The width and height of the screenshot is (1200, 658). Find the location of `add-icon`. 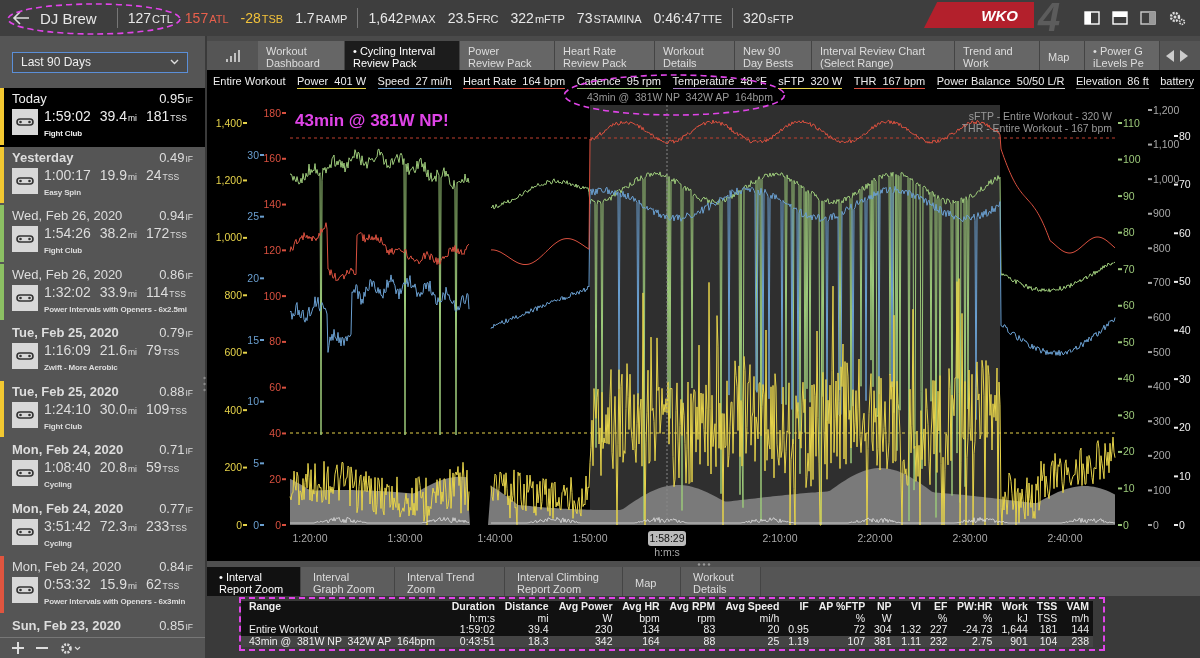

add-icon is located at coordinates (18, 648).